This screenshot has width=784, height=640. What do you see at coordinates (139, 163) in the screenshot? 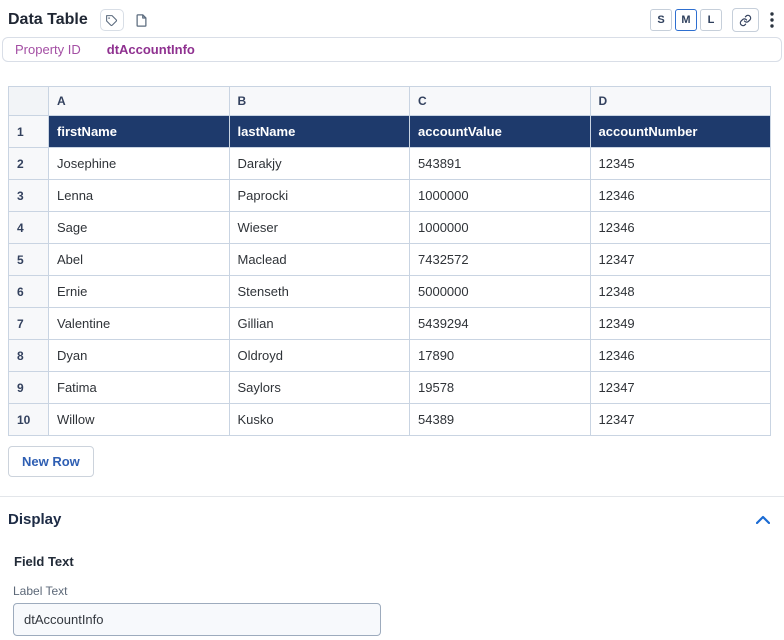
I see `table-cell: Josephine` at bounding box center [139, 163].